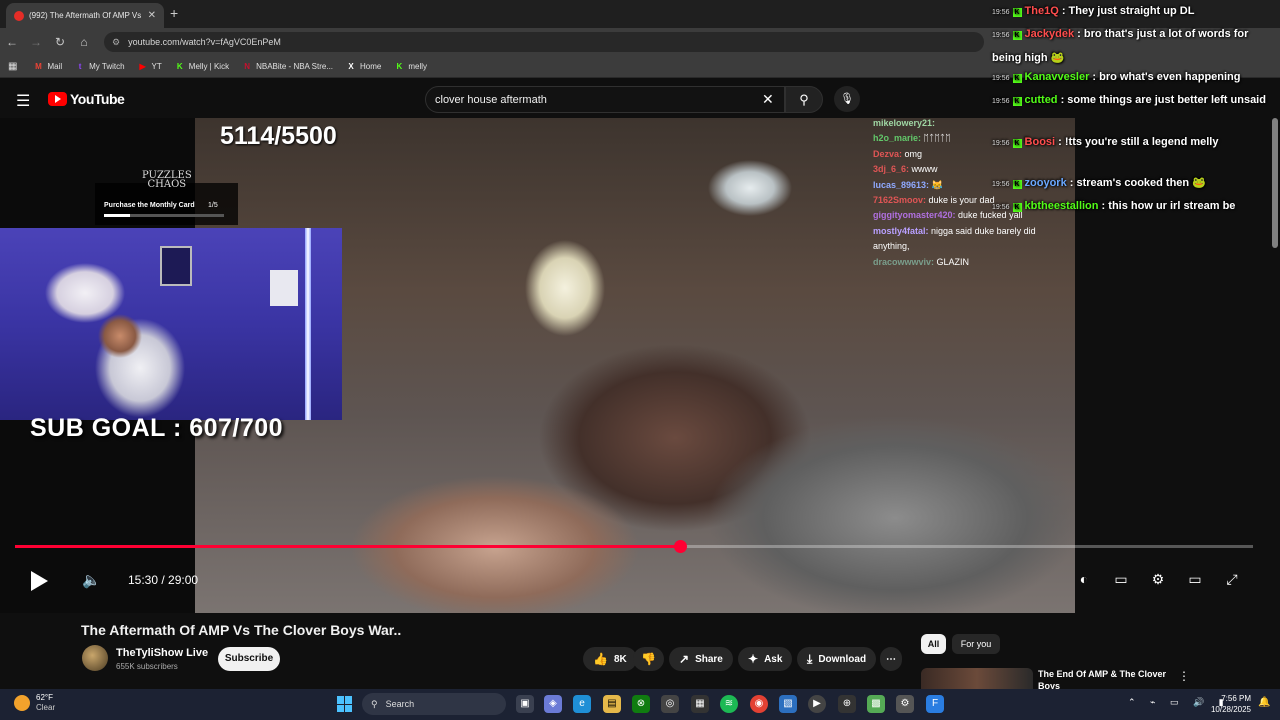 The height and width of the screenshot is (720, 1280). What do you see at coordinates (23, 101) in the screenshot?
I see `menu-icon: ☰` at bounding box center [23, 101].